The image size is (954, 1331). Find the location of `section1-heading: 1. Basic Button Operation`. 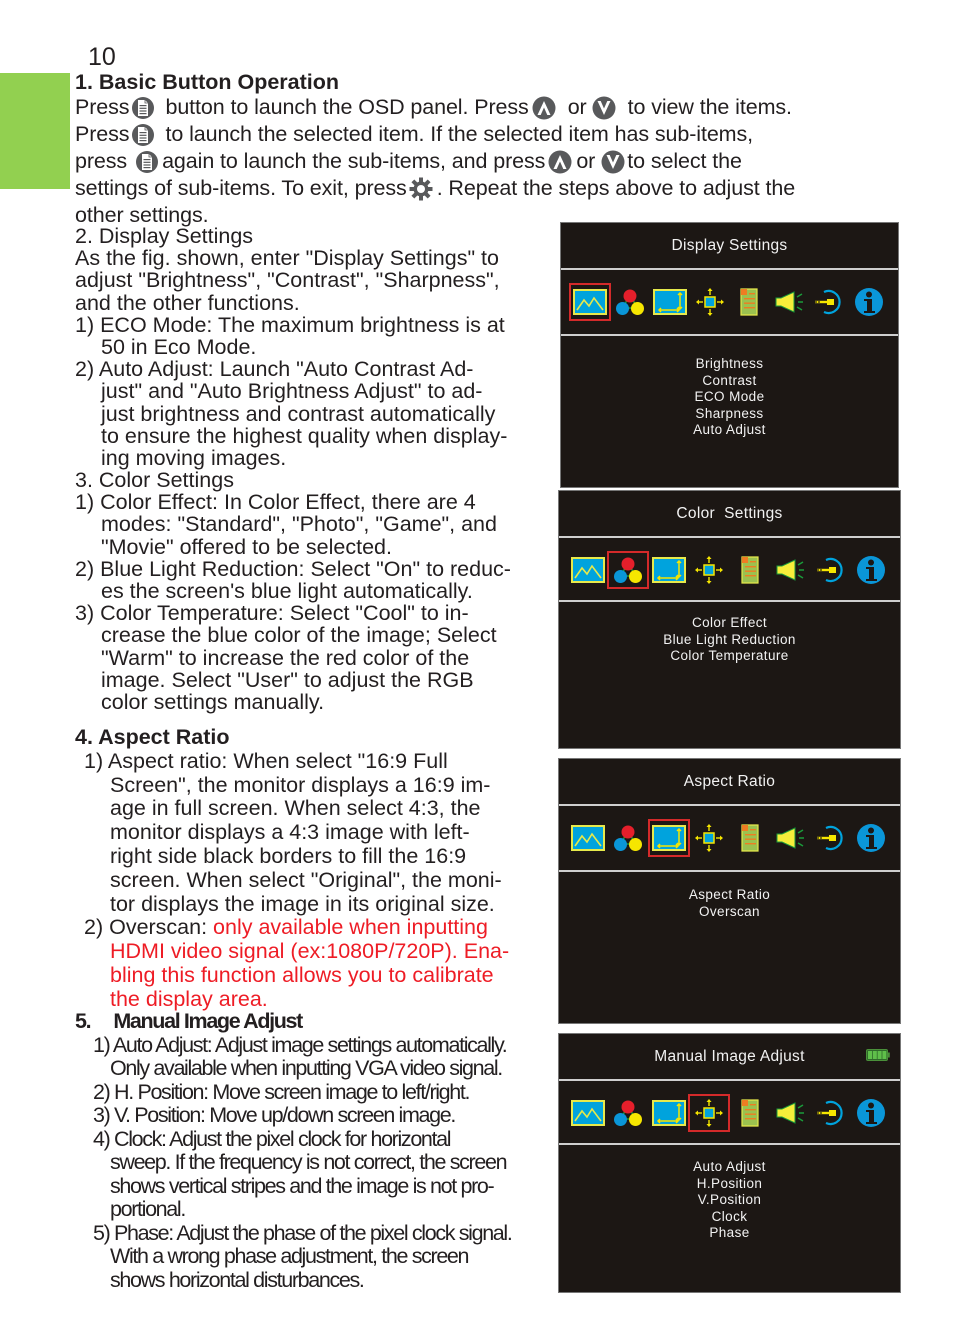

section1-heading: 1. Basic Button Operation is located at coordinates (207, 82).